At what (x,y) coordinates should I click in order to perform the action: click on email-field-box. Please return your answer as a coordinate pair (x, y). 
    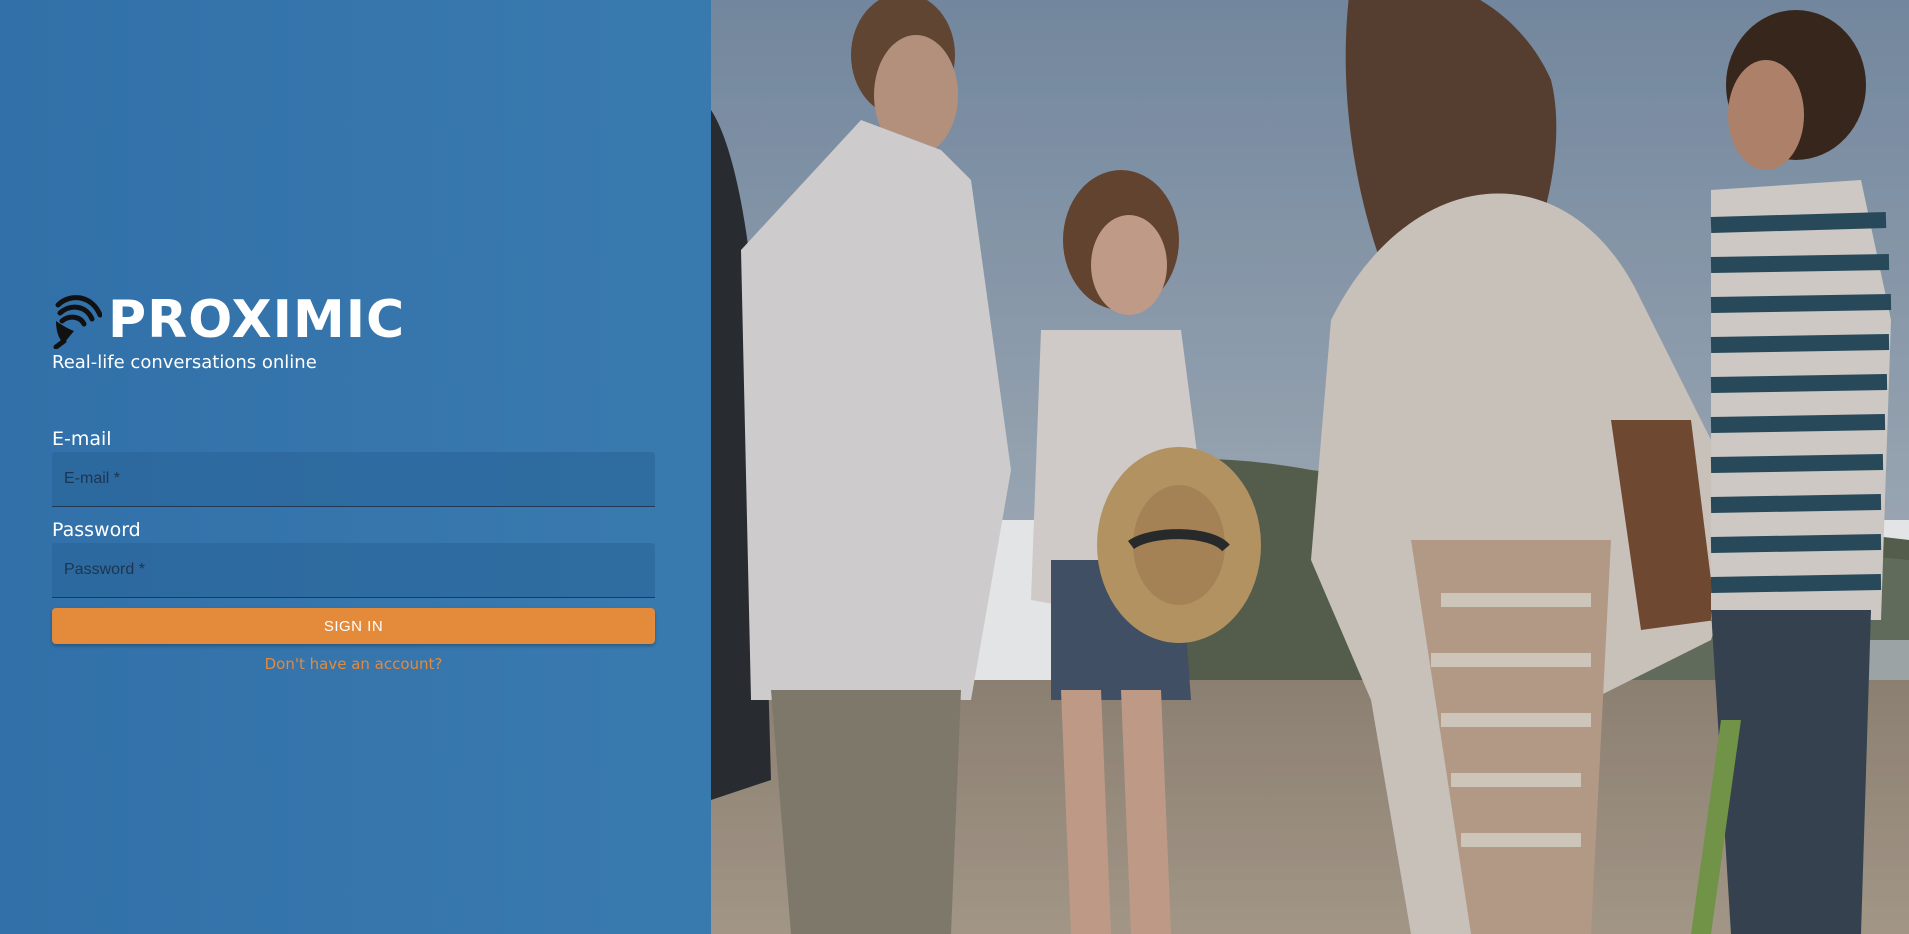
    Looking at the image, I should click on (353, 479).